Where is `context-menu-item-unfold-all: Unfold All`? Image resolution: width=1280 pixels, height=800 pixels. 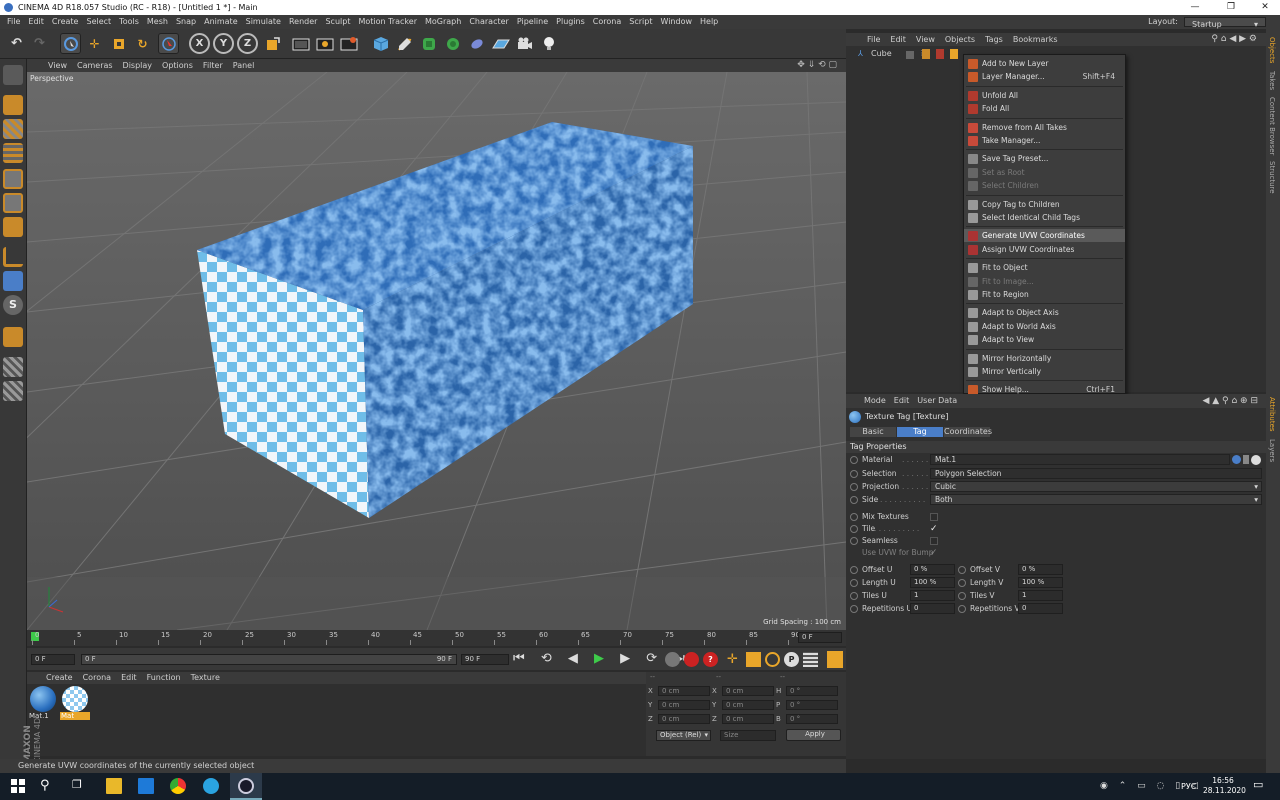 context-menu-item-unfold-all: Unfold All is located at coordinates (1044, 95).